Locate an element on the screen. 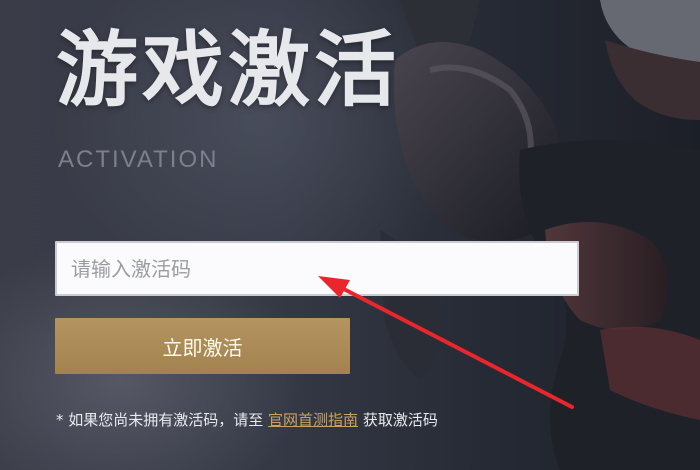  activation-note: * 如果您尚未拥有激活码，请至 官网首测指南 获取激活码 is located at coordinates (247, 419).